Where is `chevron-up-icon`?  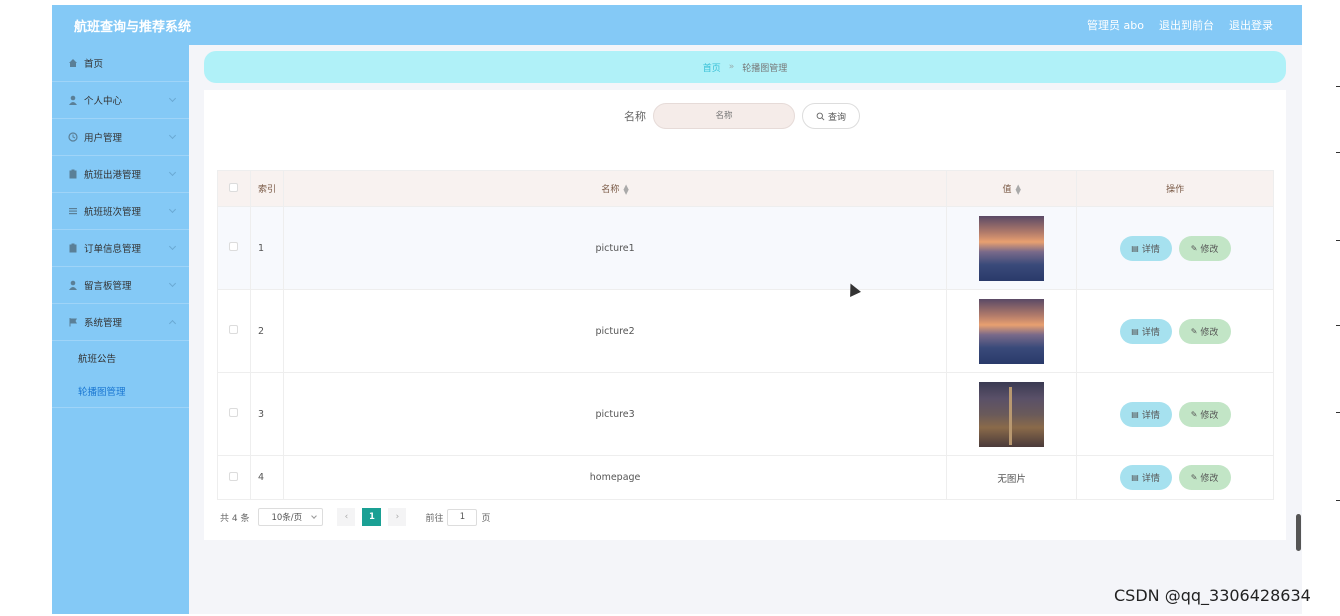 chevron-up-icon is located at coordinates (172, 323).